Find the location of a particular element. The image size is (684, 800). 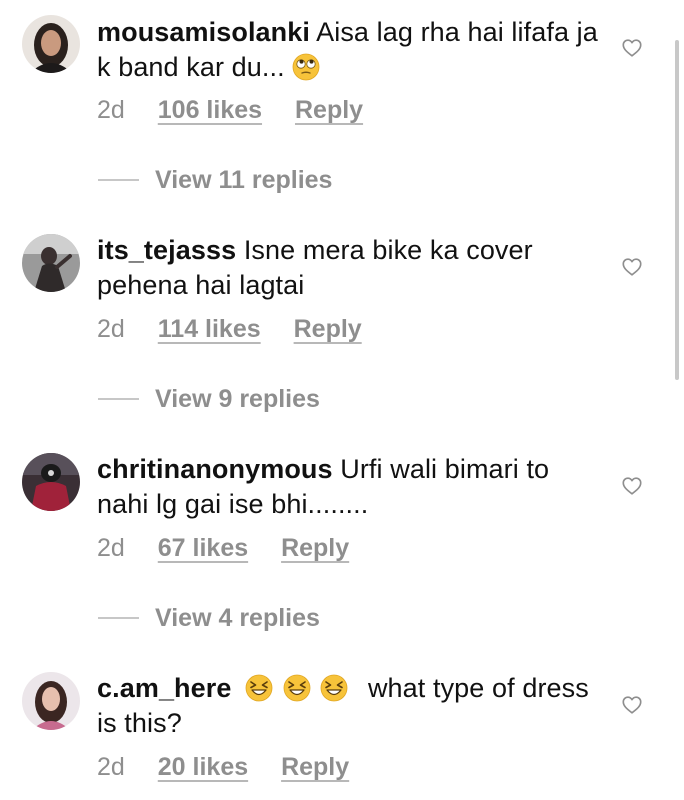

comment-username: its_tejasss is located at coordinates (166, 250).